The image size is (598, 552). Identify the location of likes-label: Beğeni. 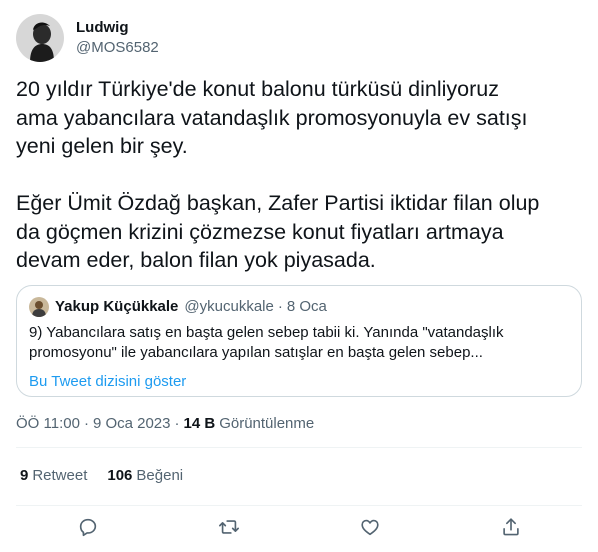
(160, 475).